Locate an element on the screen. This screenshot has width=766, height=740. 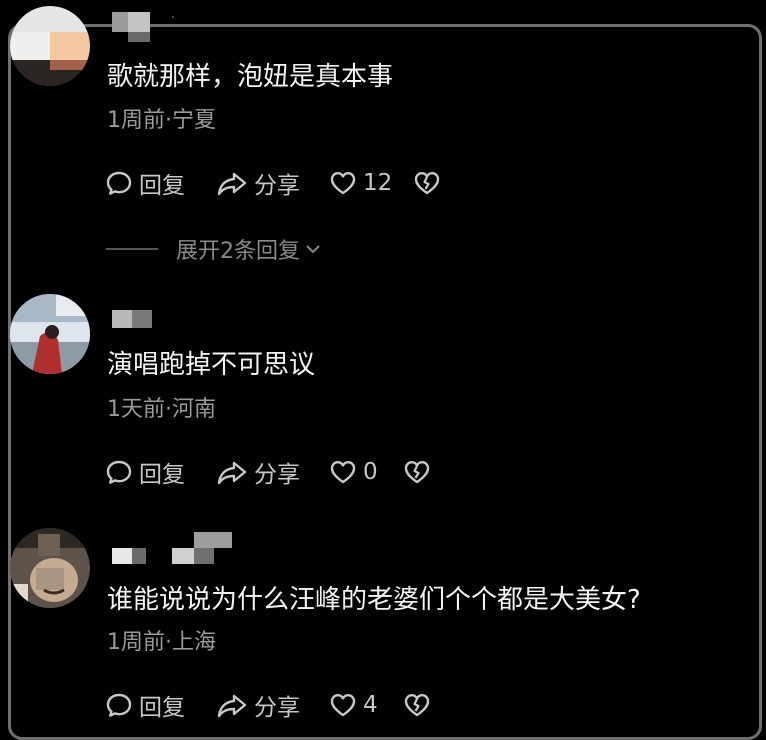
expand-replies-button: 展开2条回复 is located at coordinates (214, 249).